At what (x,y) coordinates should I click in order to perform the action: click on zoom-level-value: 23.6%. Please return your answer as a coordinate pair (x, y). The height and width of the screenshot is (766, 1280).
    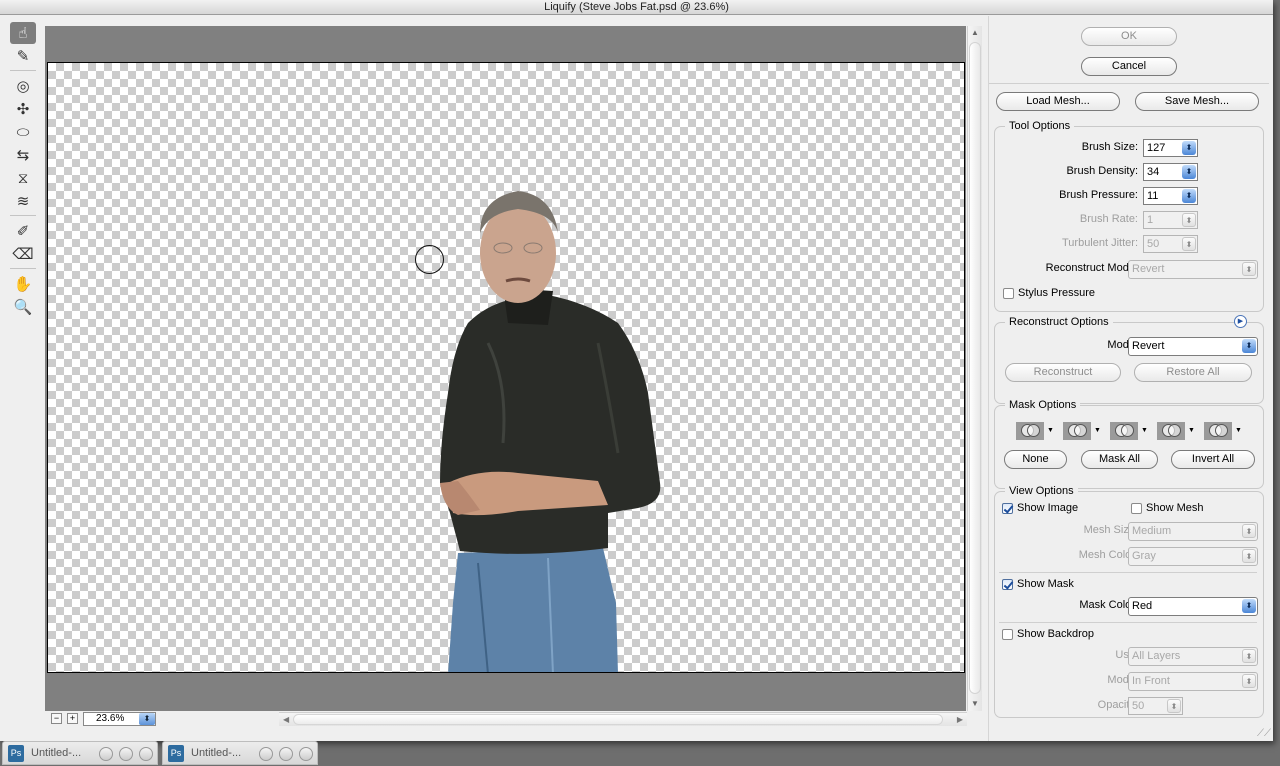
    Looking at the image, I should click on (110, 718).